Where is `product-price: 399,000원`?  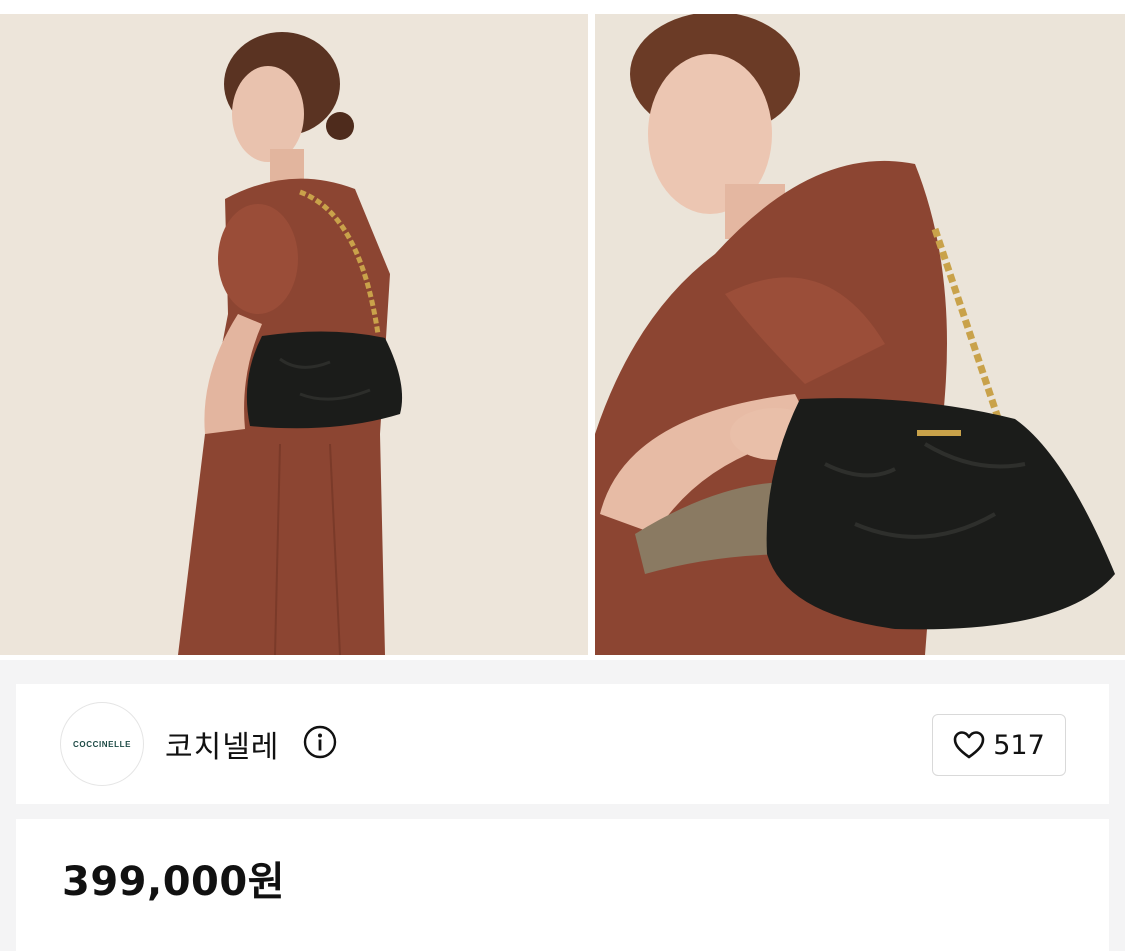 product-price: 399,000원 is located at coordinates (173, 882).